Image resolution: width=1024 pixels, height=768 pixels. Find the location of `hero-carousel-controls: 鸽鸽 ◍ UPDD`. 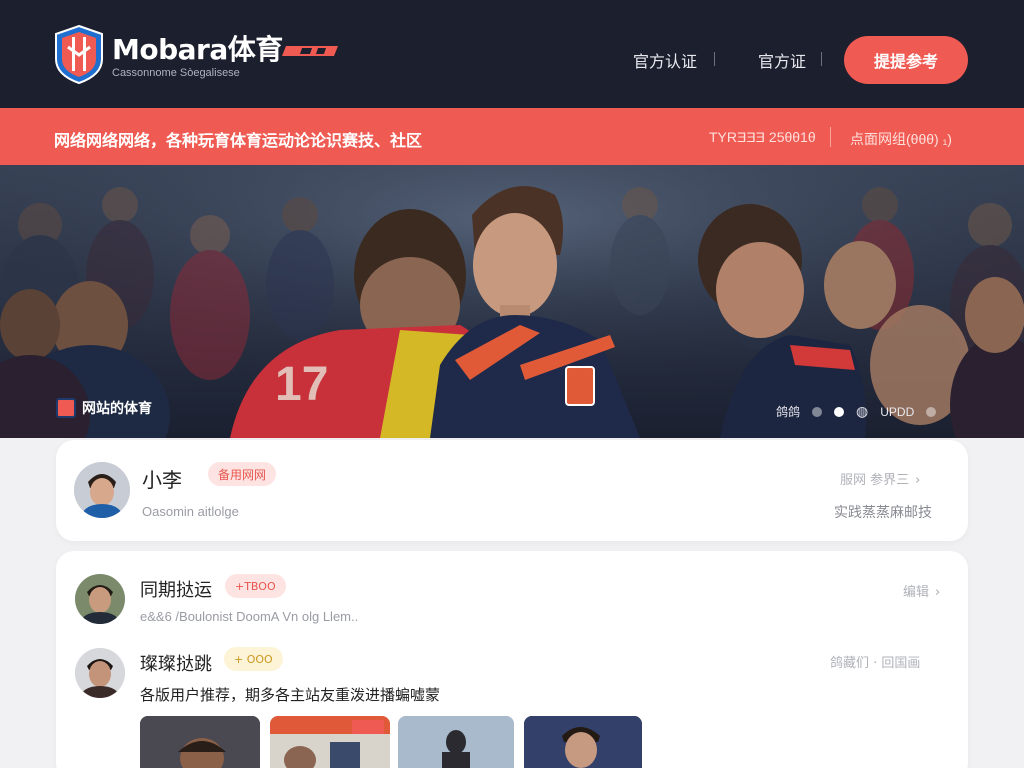

hero-carousel-controls: 鸽鸽 ◍ UPDD is located at coordinates (856, 411).